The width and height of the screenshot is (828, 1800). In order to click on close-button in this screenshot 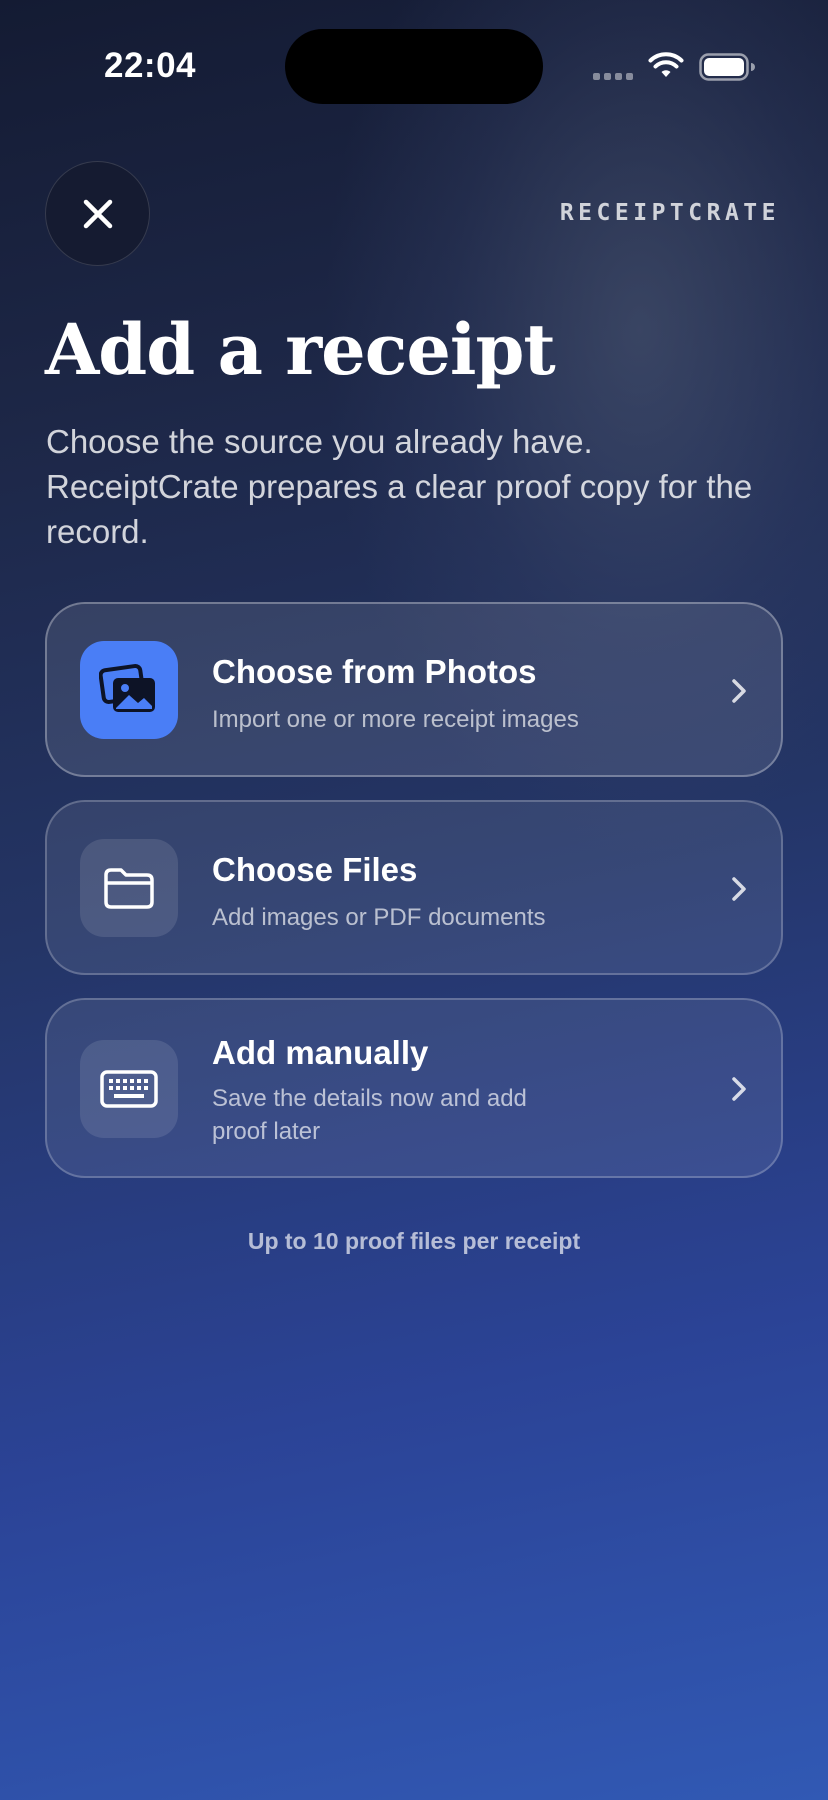, I will do `click(97, 213)`.